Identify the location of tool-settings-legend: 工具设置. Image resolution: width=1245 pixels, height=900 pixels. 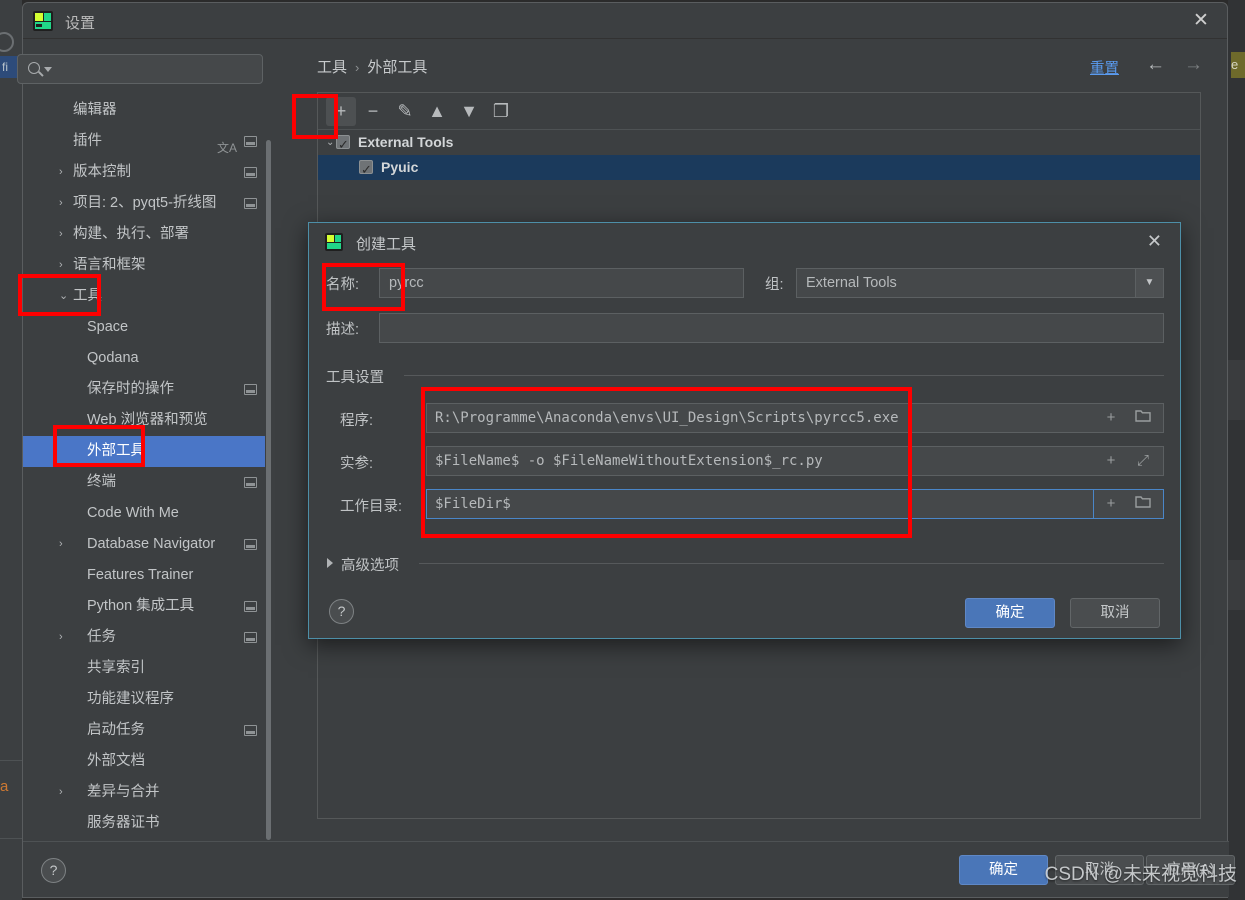
(358, 376).